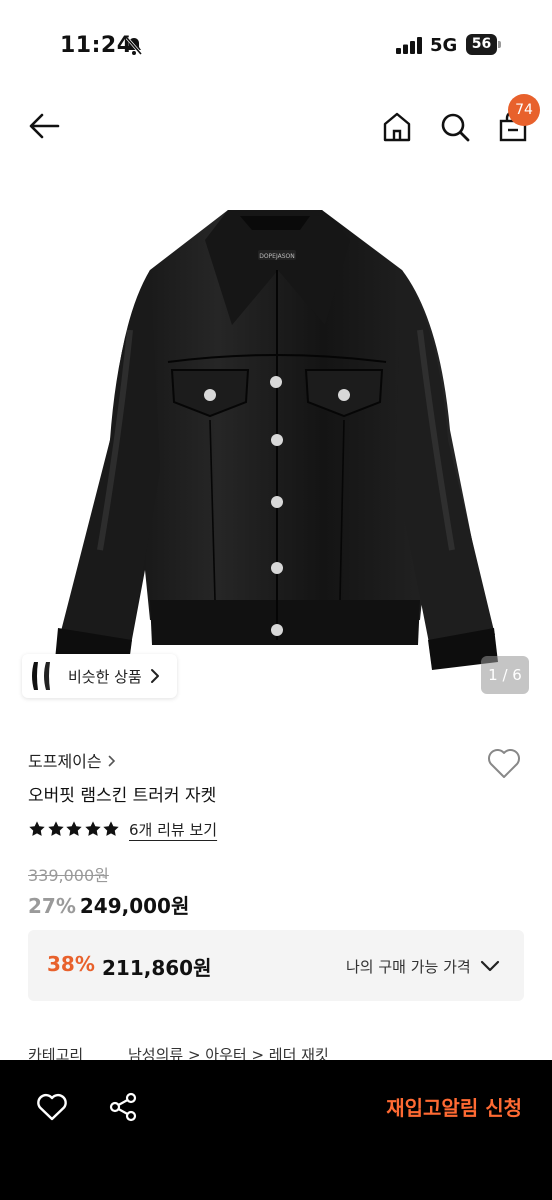 This screenshot has width=552, height=1200. What do you see at coordinates (41, 676) in the screenshot?
I see `similar-product-thumbnail` at bounding box center [41, 676].